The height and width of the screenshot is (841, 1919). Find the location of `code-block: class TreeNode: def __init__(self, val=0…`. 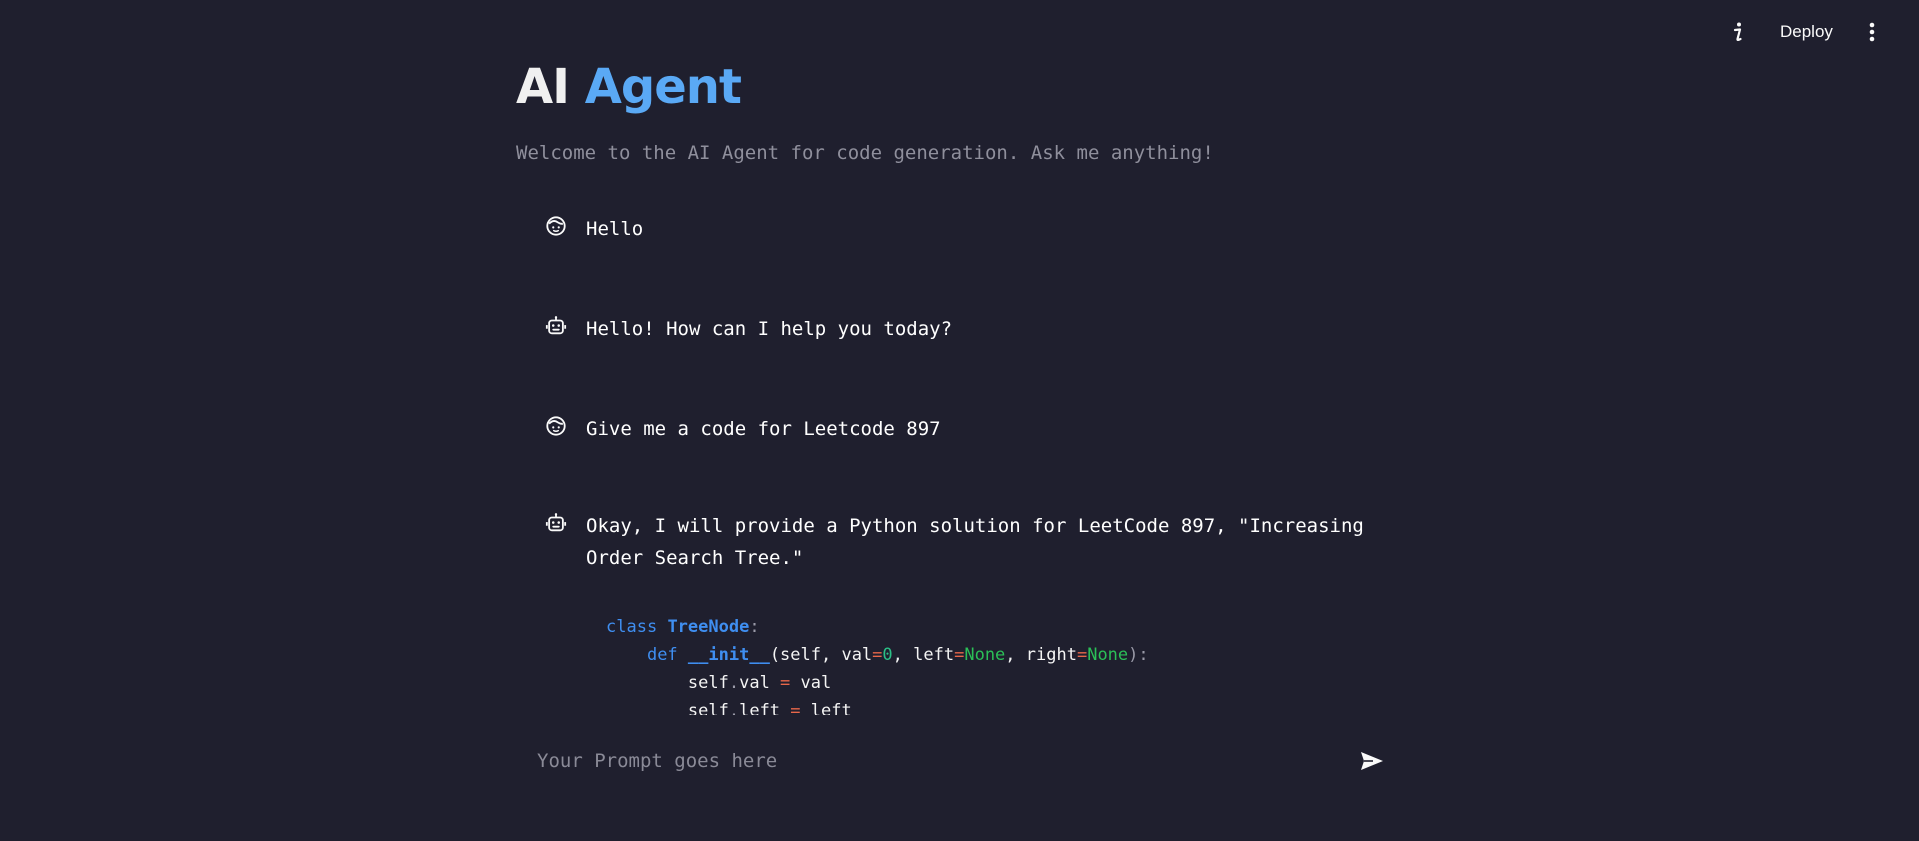

code-block: class TreeNode: def __init__(self, val=0… is located at coordinates (877, 664).